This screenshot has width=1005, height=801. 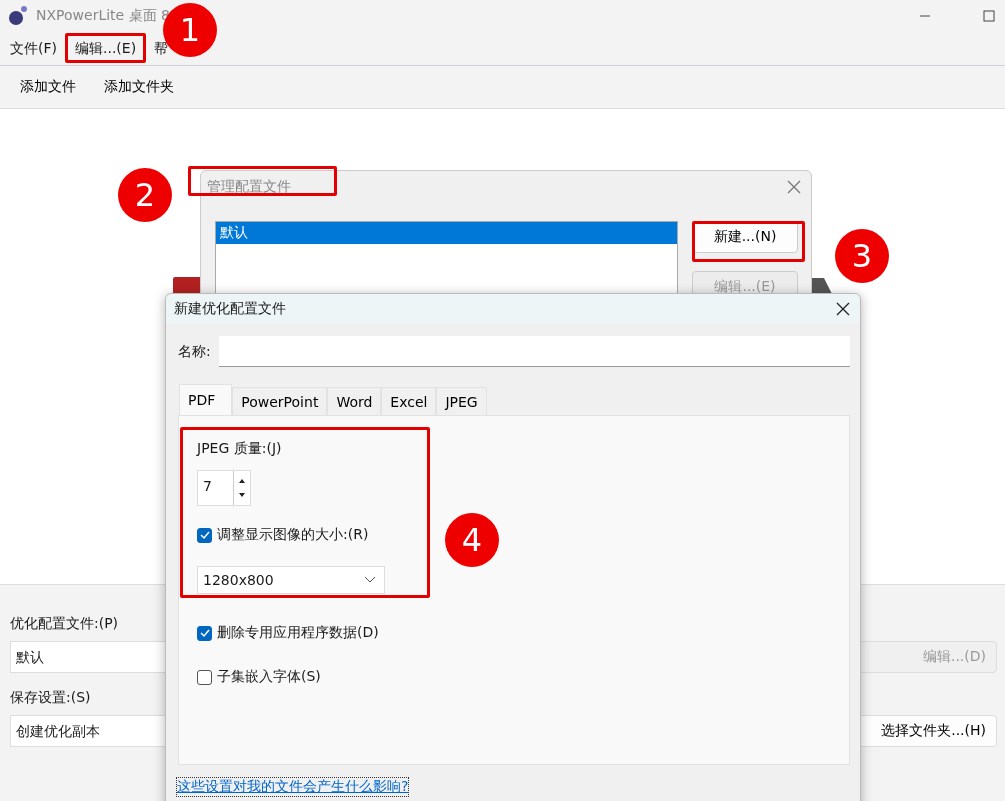 What do you see at coordinates (249, 187) in the screenshot?
I see `dialog-title: 管理配置文件` at bounding box center [249, 187].